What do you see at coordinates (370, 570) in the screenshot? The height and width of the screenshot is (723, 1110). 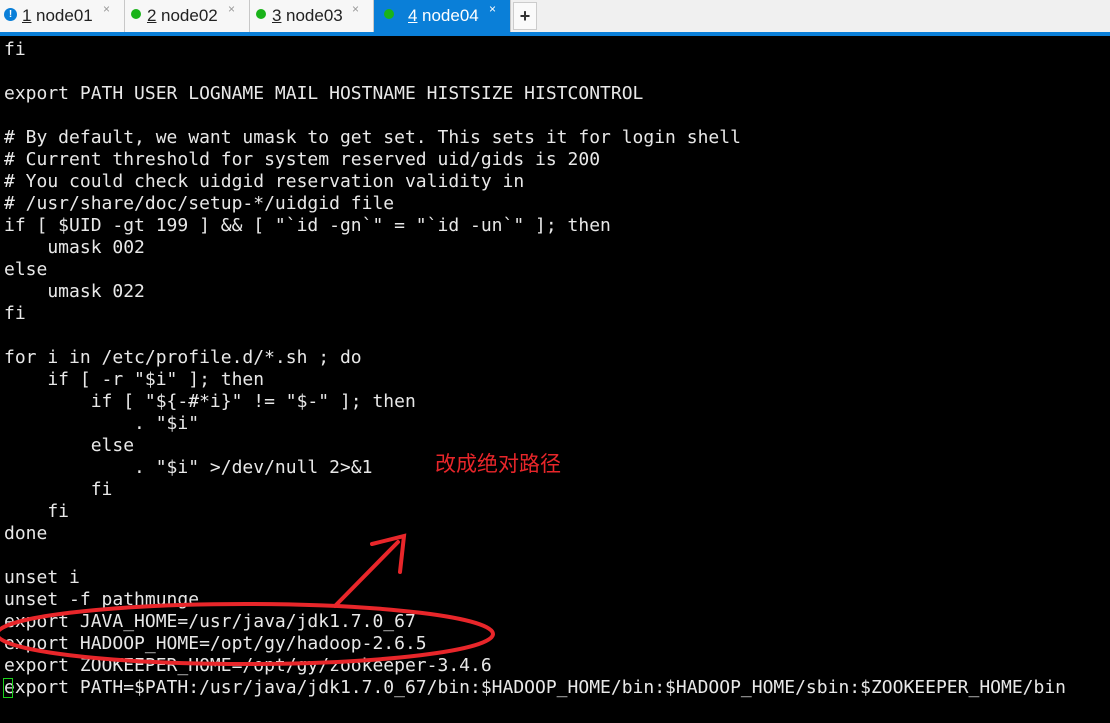 I see `annotation-arrow` at bounding box center [370, 570].